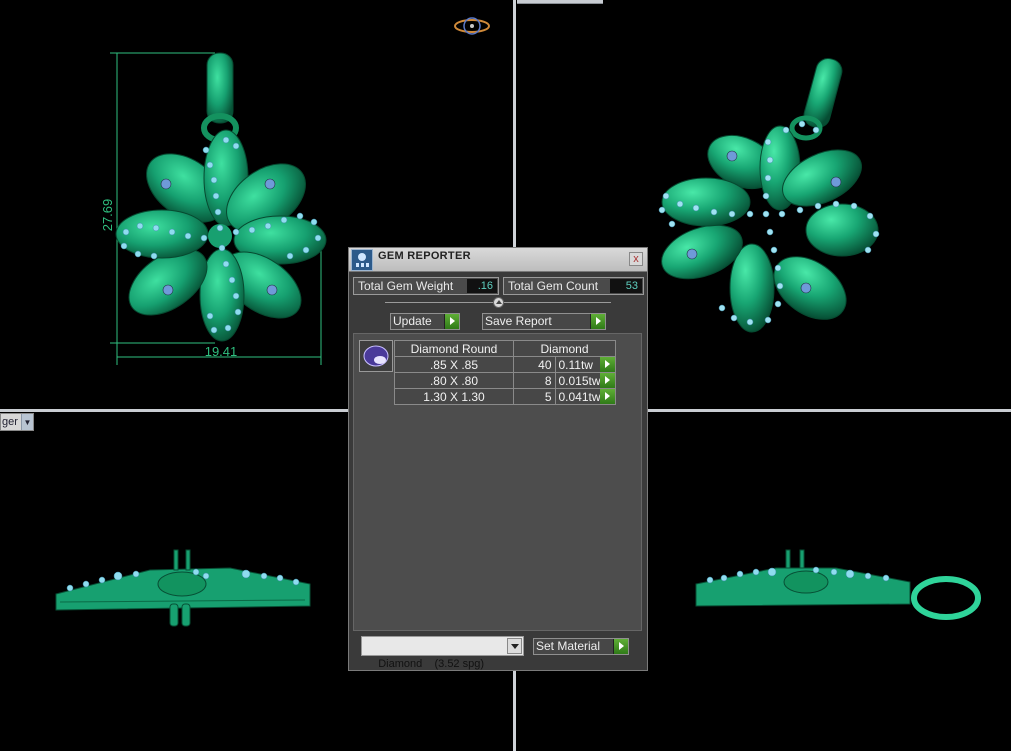  Describe the element at coordinates (472, 27) in the screenshot. I see `gumball-icon` at that location.